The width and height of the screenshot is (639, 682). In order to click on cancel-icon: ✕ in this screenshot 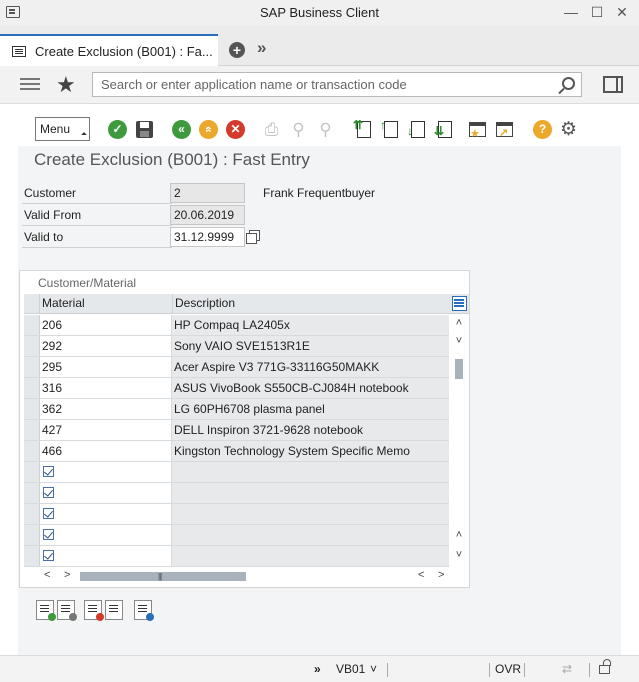, I will do `click(235, 129)`.